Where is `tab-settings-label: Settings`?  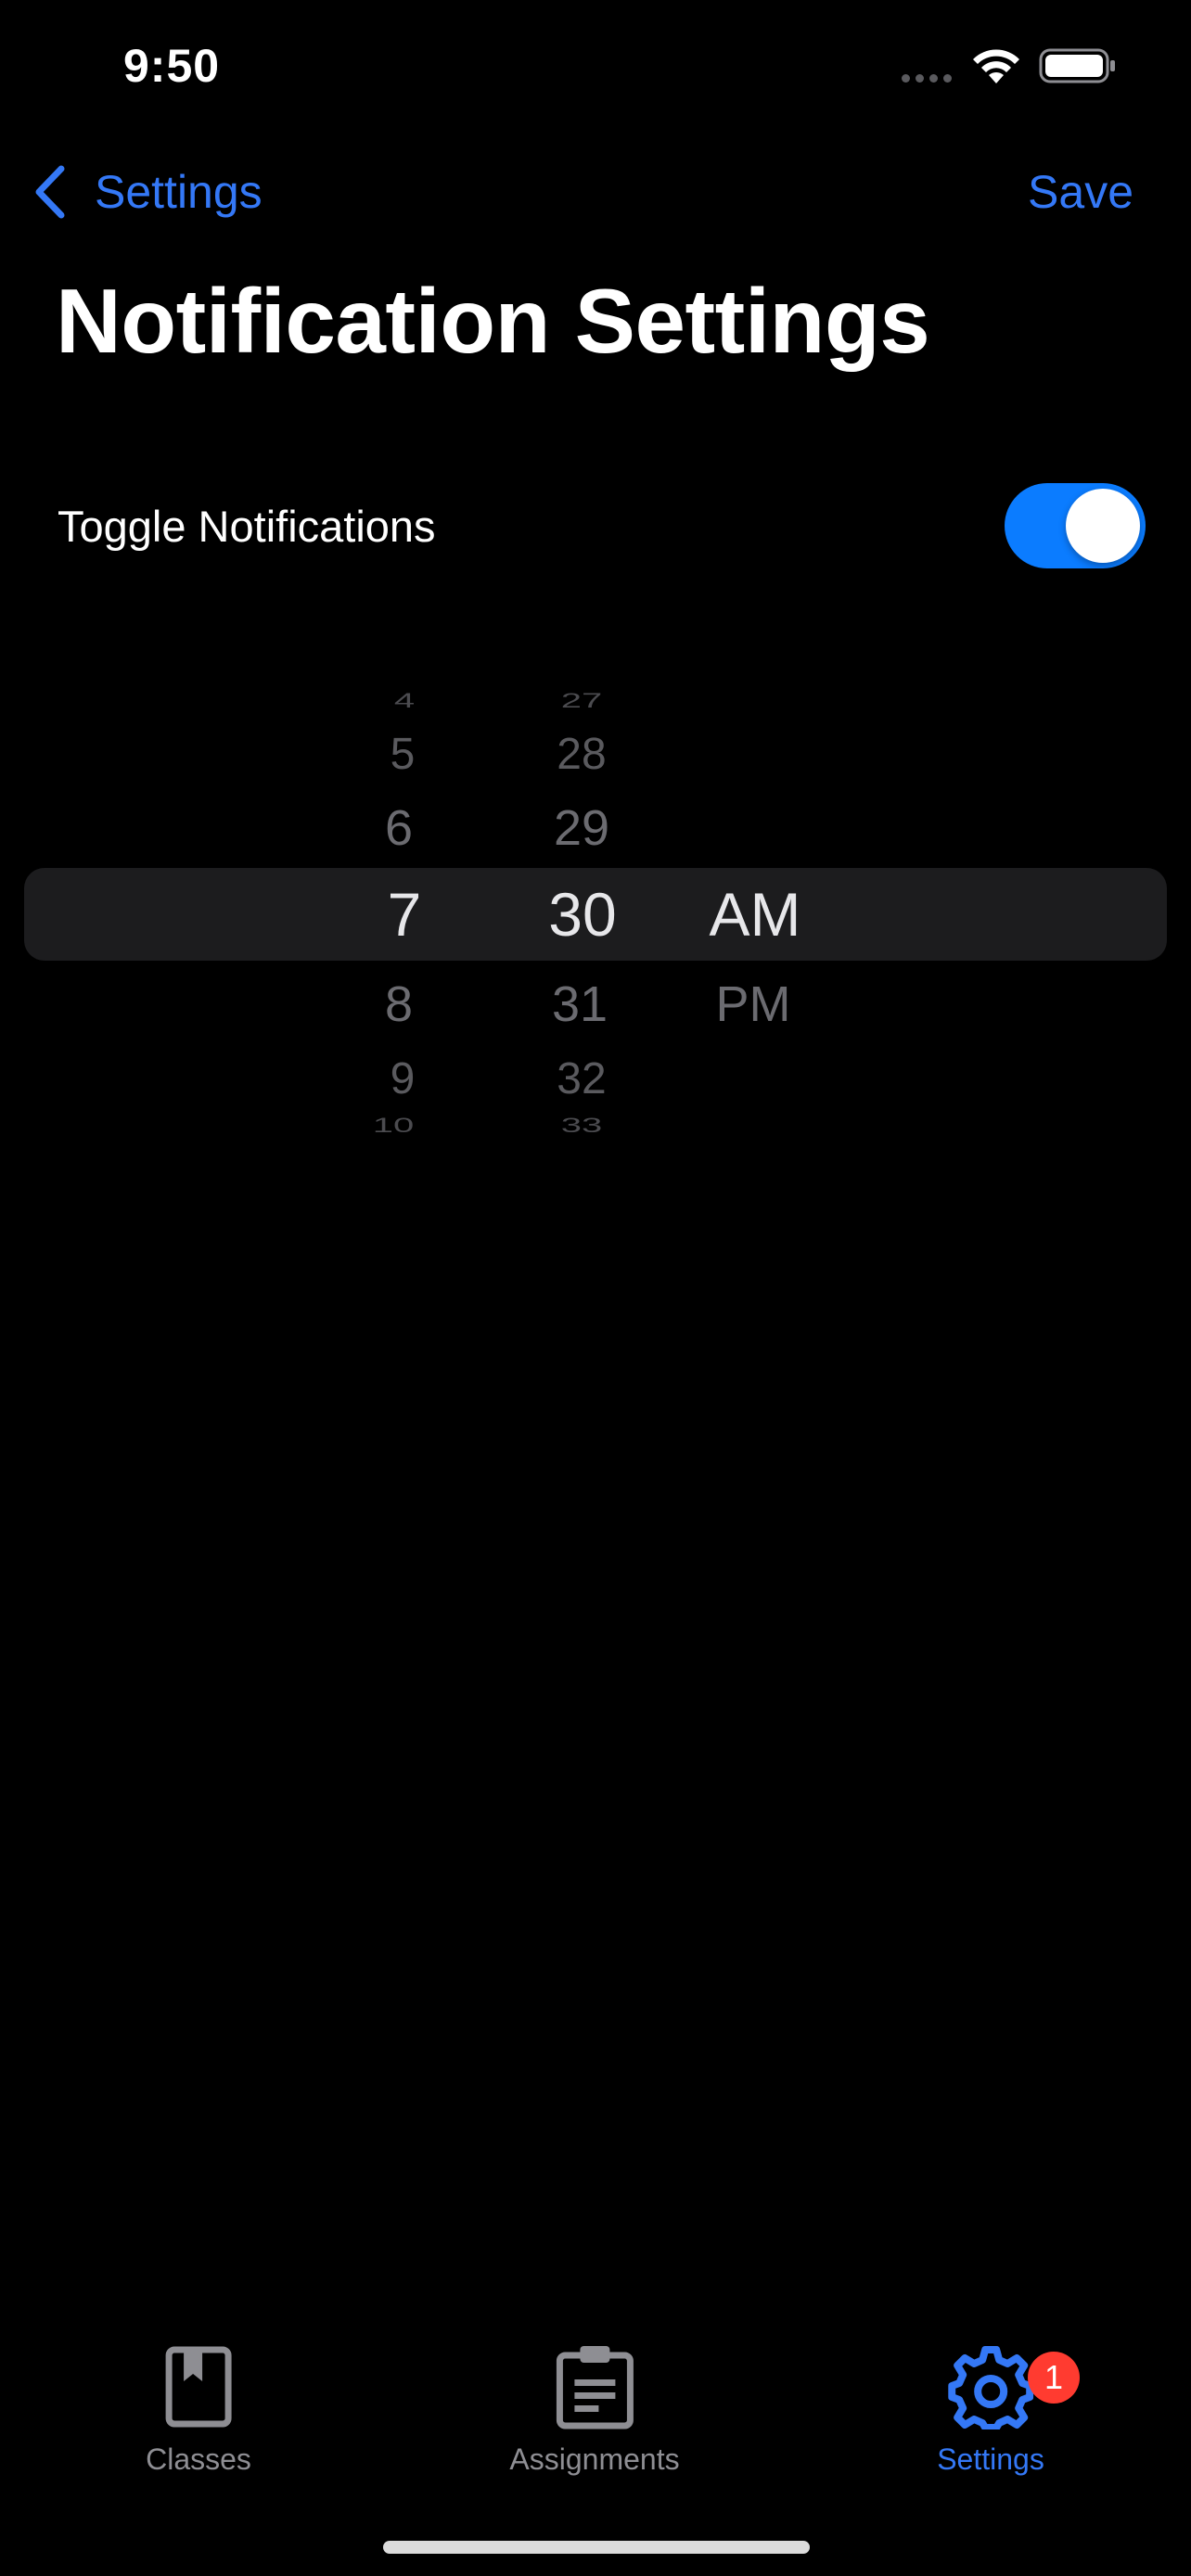 tab-settings-label: Settings is located at coordinates (990, 2459).